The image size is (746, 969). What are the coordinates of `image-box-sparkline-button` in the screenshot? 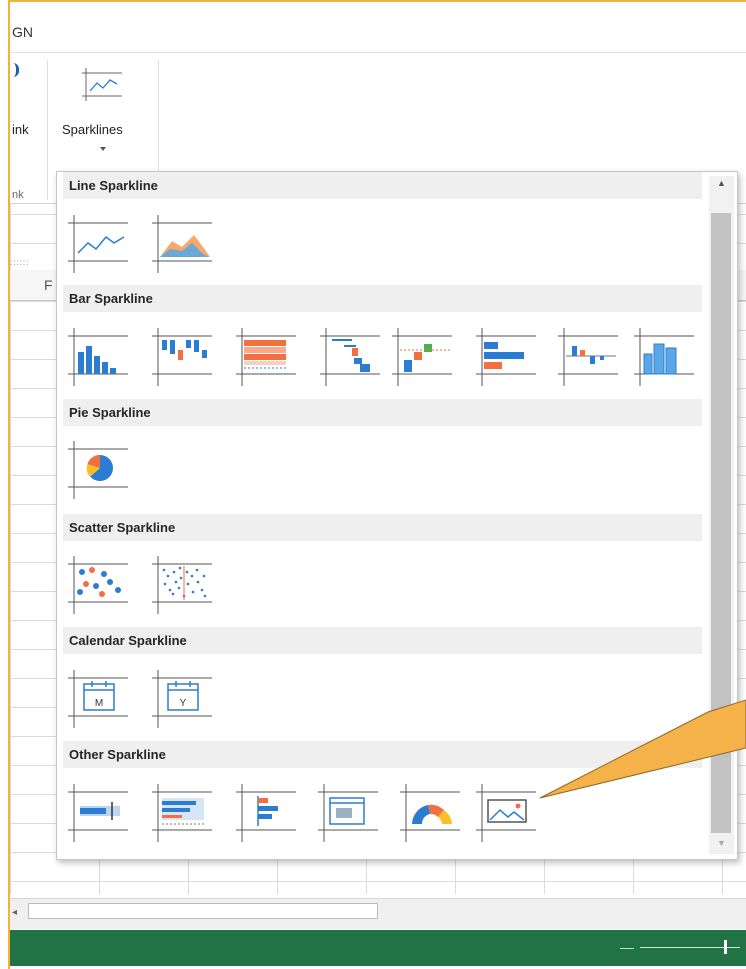 It's located at (348, 814).